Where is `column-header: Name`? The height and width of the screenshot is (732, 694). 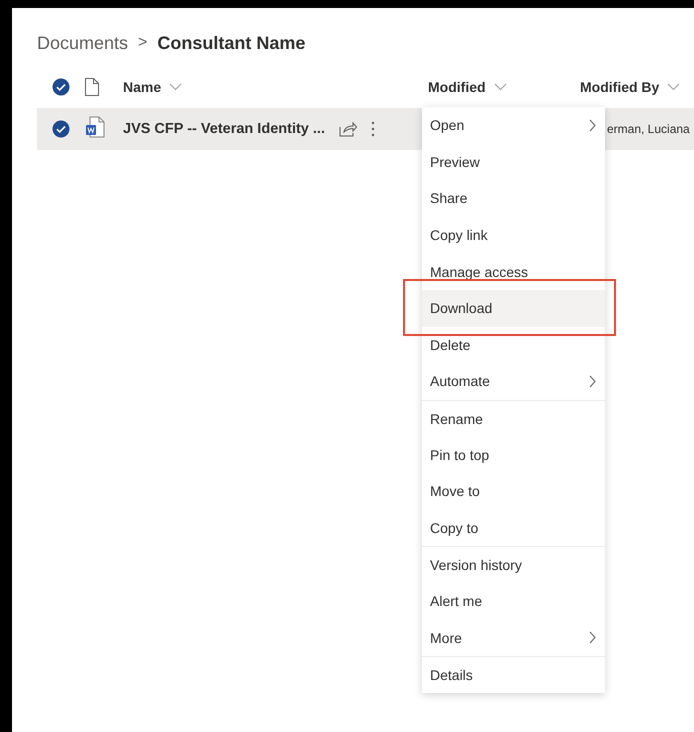 column-header: Name is located at coordinates (142, 87).